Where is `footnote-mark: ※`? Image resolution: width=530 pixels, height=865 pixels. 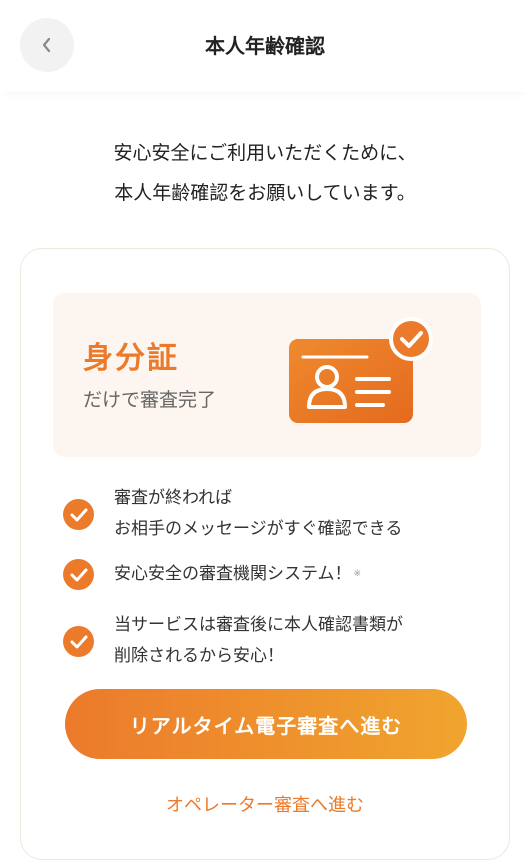
footnote-mark: ※ is located at coordinates (357, 574).